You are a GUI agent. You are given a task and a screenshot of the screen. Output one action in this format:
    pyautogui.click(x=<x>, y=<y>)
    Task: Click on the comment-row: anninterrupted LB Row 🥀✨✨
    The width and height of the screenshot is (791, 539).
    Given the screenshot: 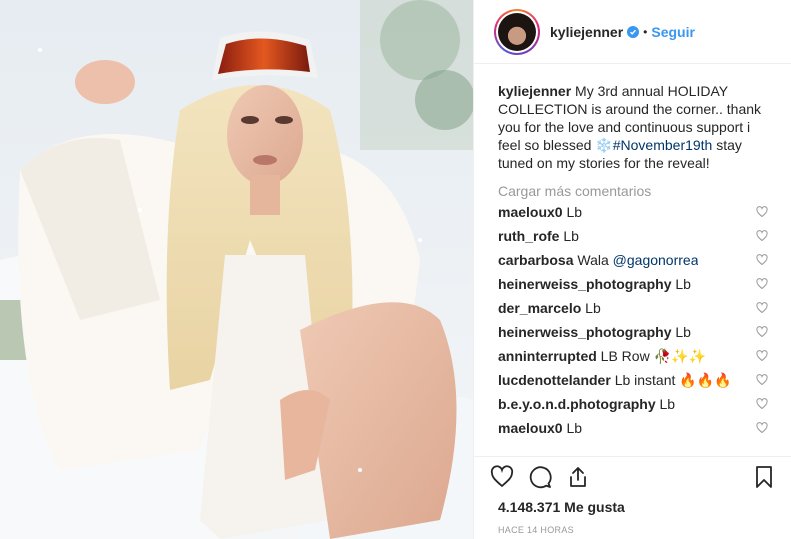 What is the action you would take?
    pyautogui.click(x=633, y=356)
    